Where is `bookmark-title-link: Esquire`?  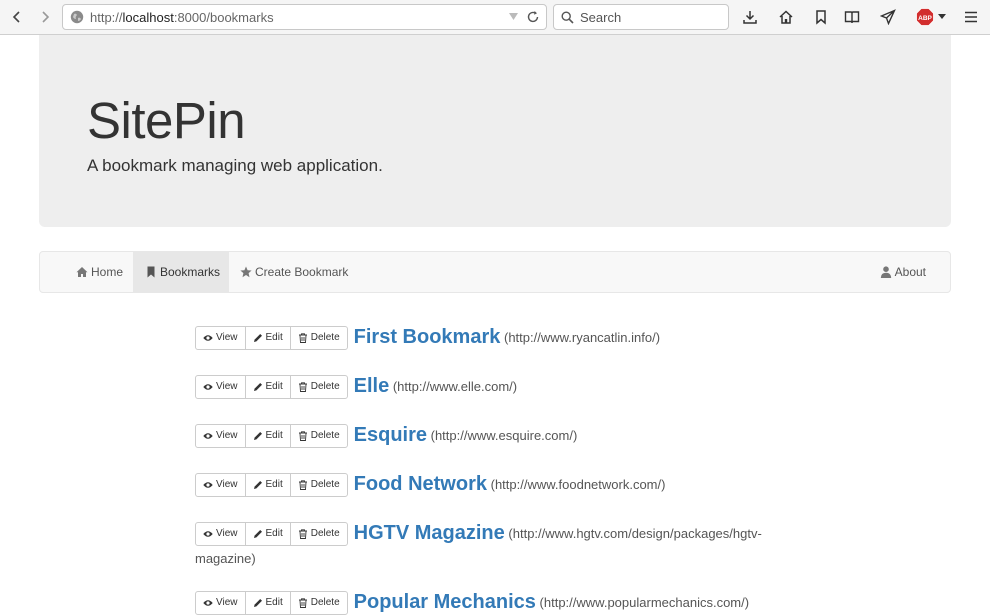 bookmark-title-link: Esquire is located at coordinates (390, 435).